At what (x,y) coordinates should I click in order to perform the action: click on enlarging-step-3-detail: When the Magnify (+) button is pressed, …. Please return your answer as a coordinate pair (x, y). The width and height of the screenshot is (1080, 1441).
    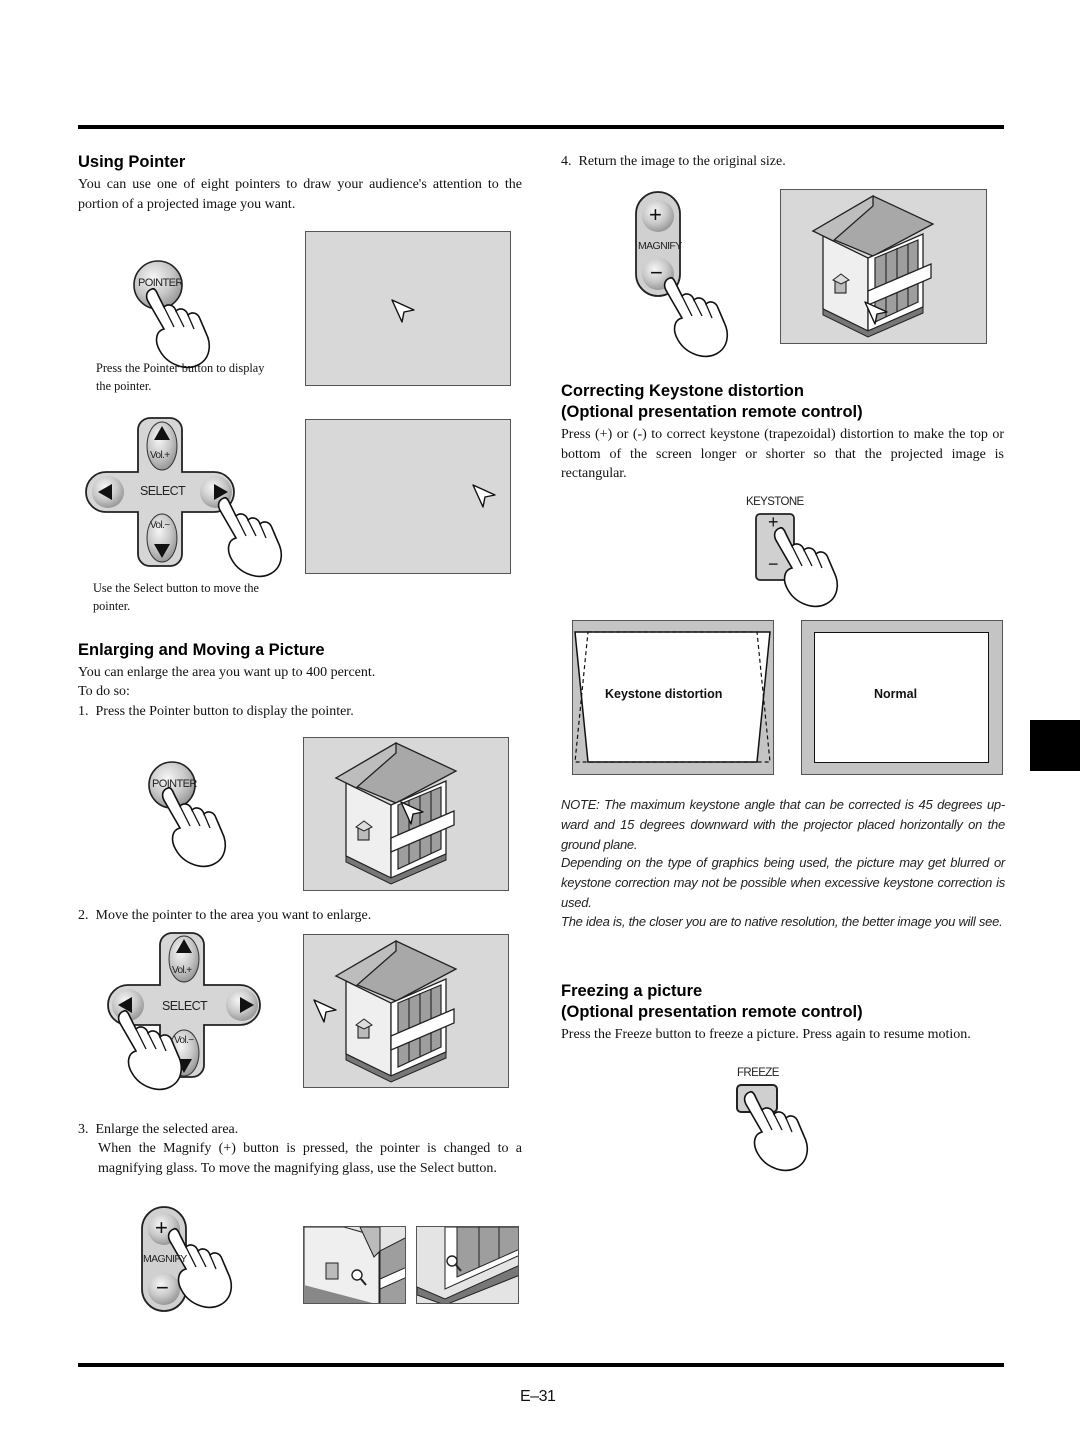
    Looking at the image, I should click on (310, 1158).